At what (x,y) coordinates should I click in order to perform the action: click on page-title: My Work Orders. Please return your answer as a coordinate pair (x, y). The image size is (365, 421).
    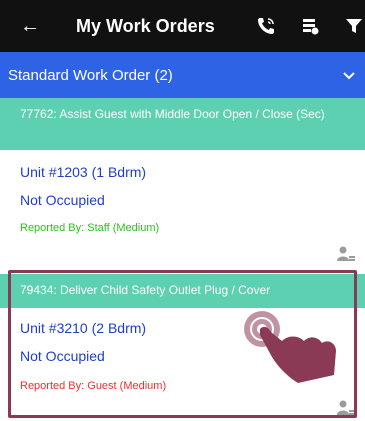
    Looking at the image, I should click on (145, 25).